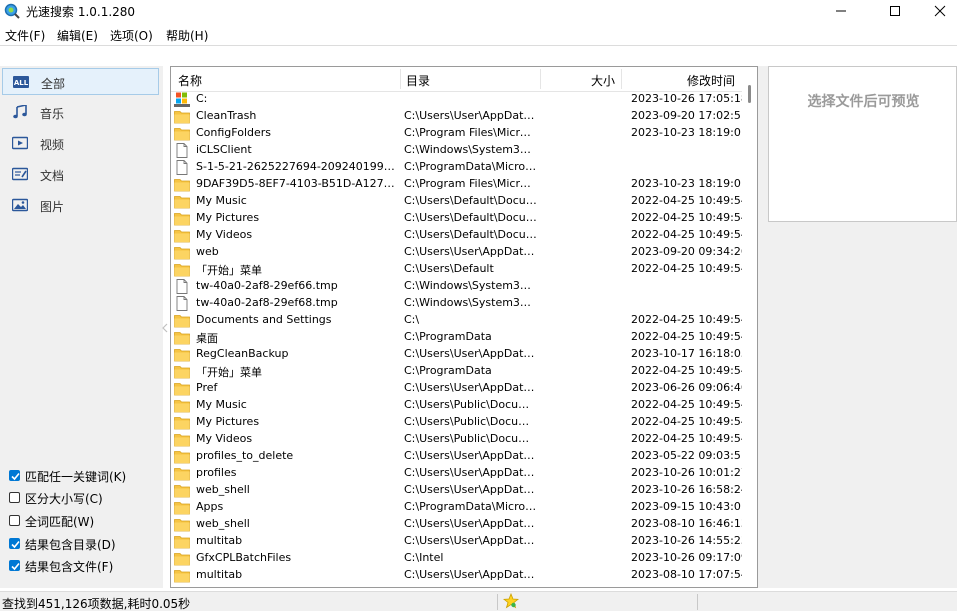 Image resolution: width=957 pixels, height=612 pixels. Describe the element at coordinates (267, 285) in the screenshot. I see `row-name: tw-40a0-2af8-29ef66.tmp` at that location.